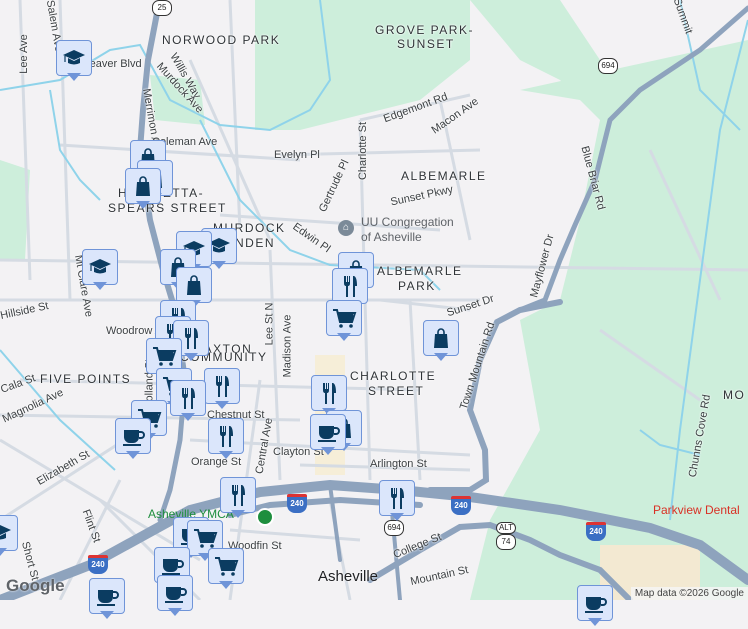 The height and width of the screenshot is (629, 748). I want to click on street-madison-ave: Madison Ave, so click(287, 346).